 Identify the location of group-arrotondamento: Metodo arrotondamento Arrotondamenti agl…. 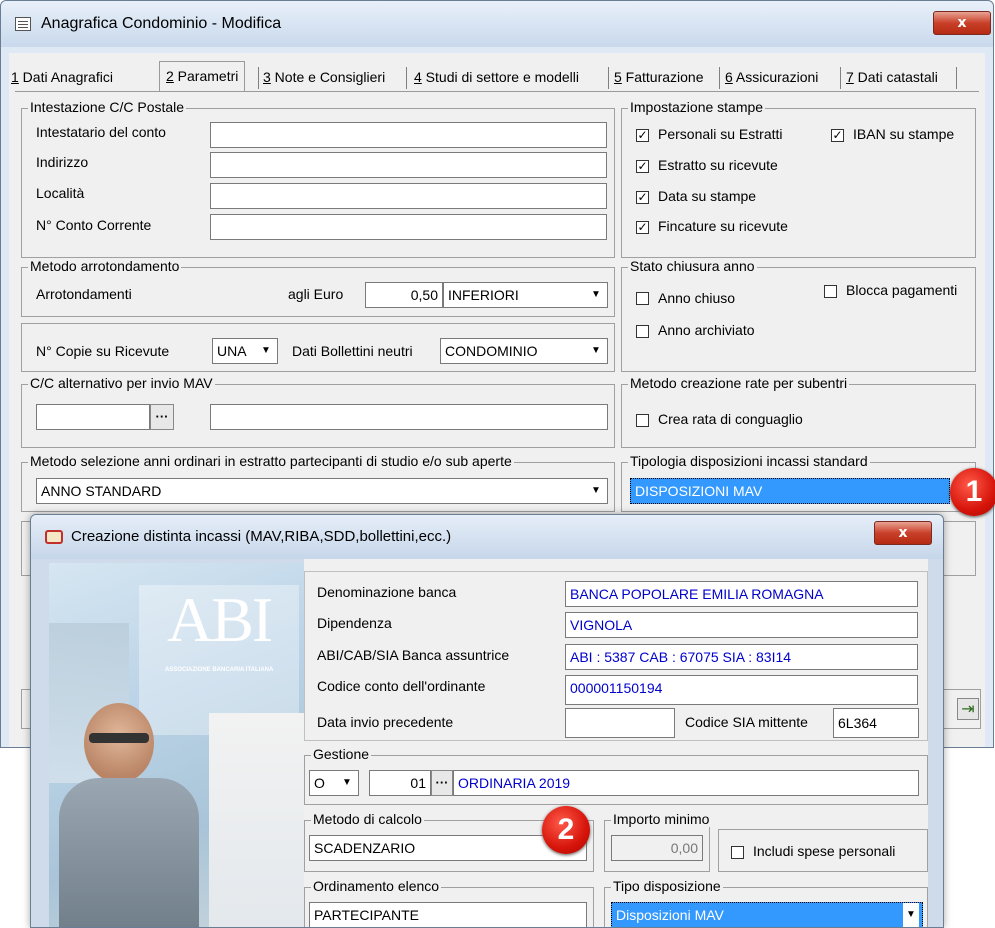
(318, 287).